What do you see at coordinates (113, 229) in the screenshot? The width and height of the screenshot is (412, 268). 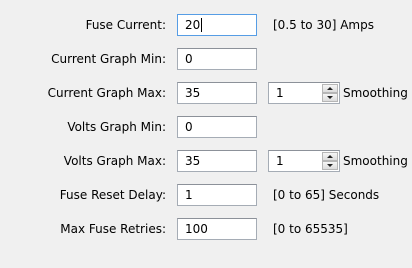 I see `max-fuse-retries-label: Max Fuse Retries:` at bounding box center [113, 229].